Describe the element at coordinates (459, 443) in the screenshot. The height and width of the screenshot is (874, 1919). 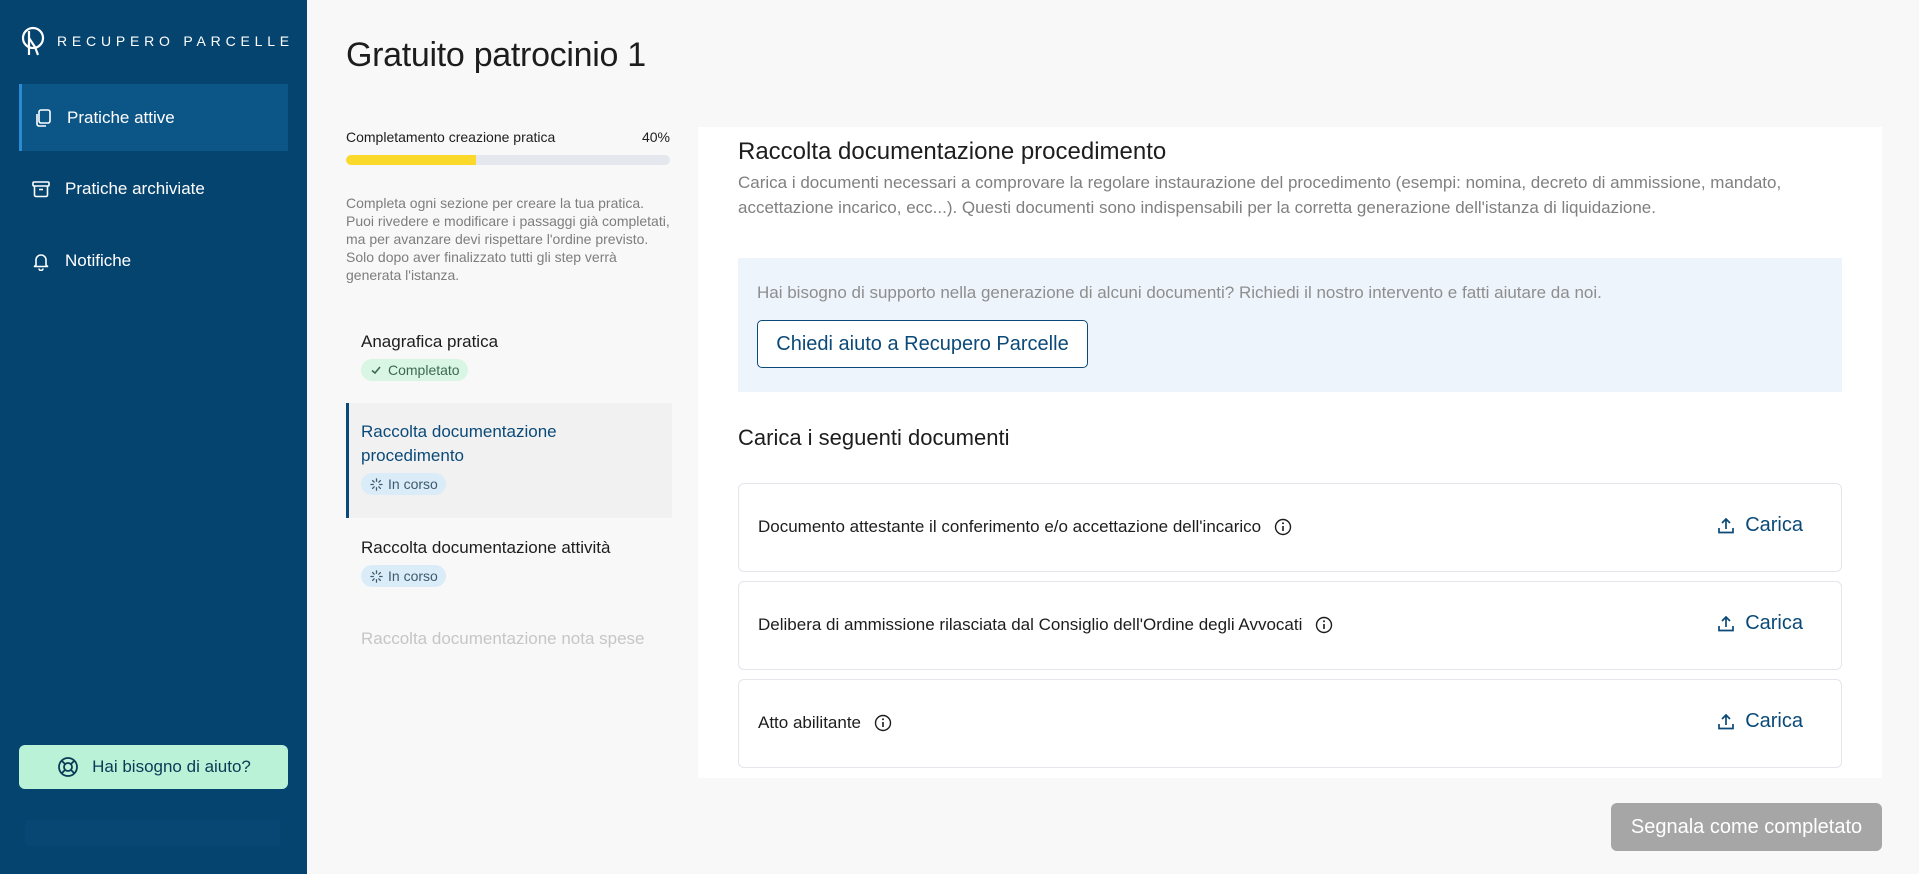
I see `step-title: Raccolta documentazione procedimento` at that location.